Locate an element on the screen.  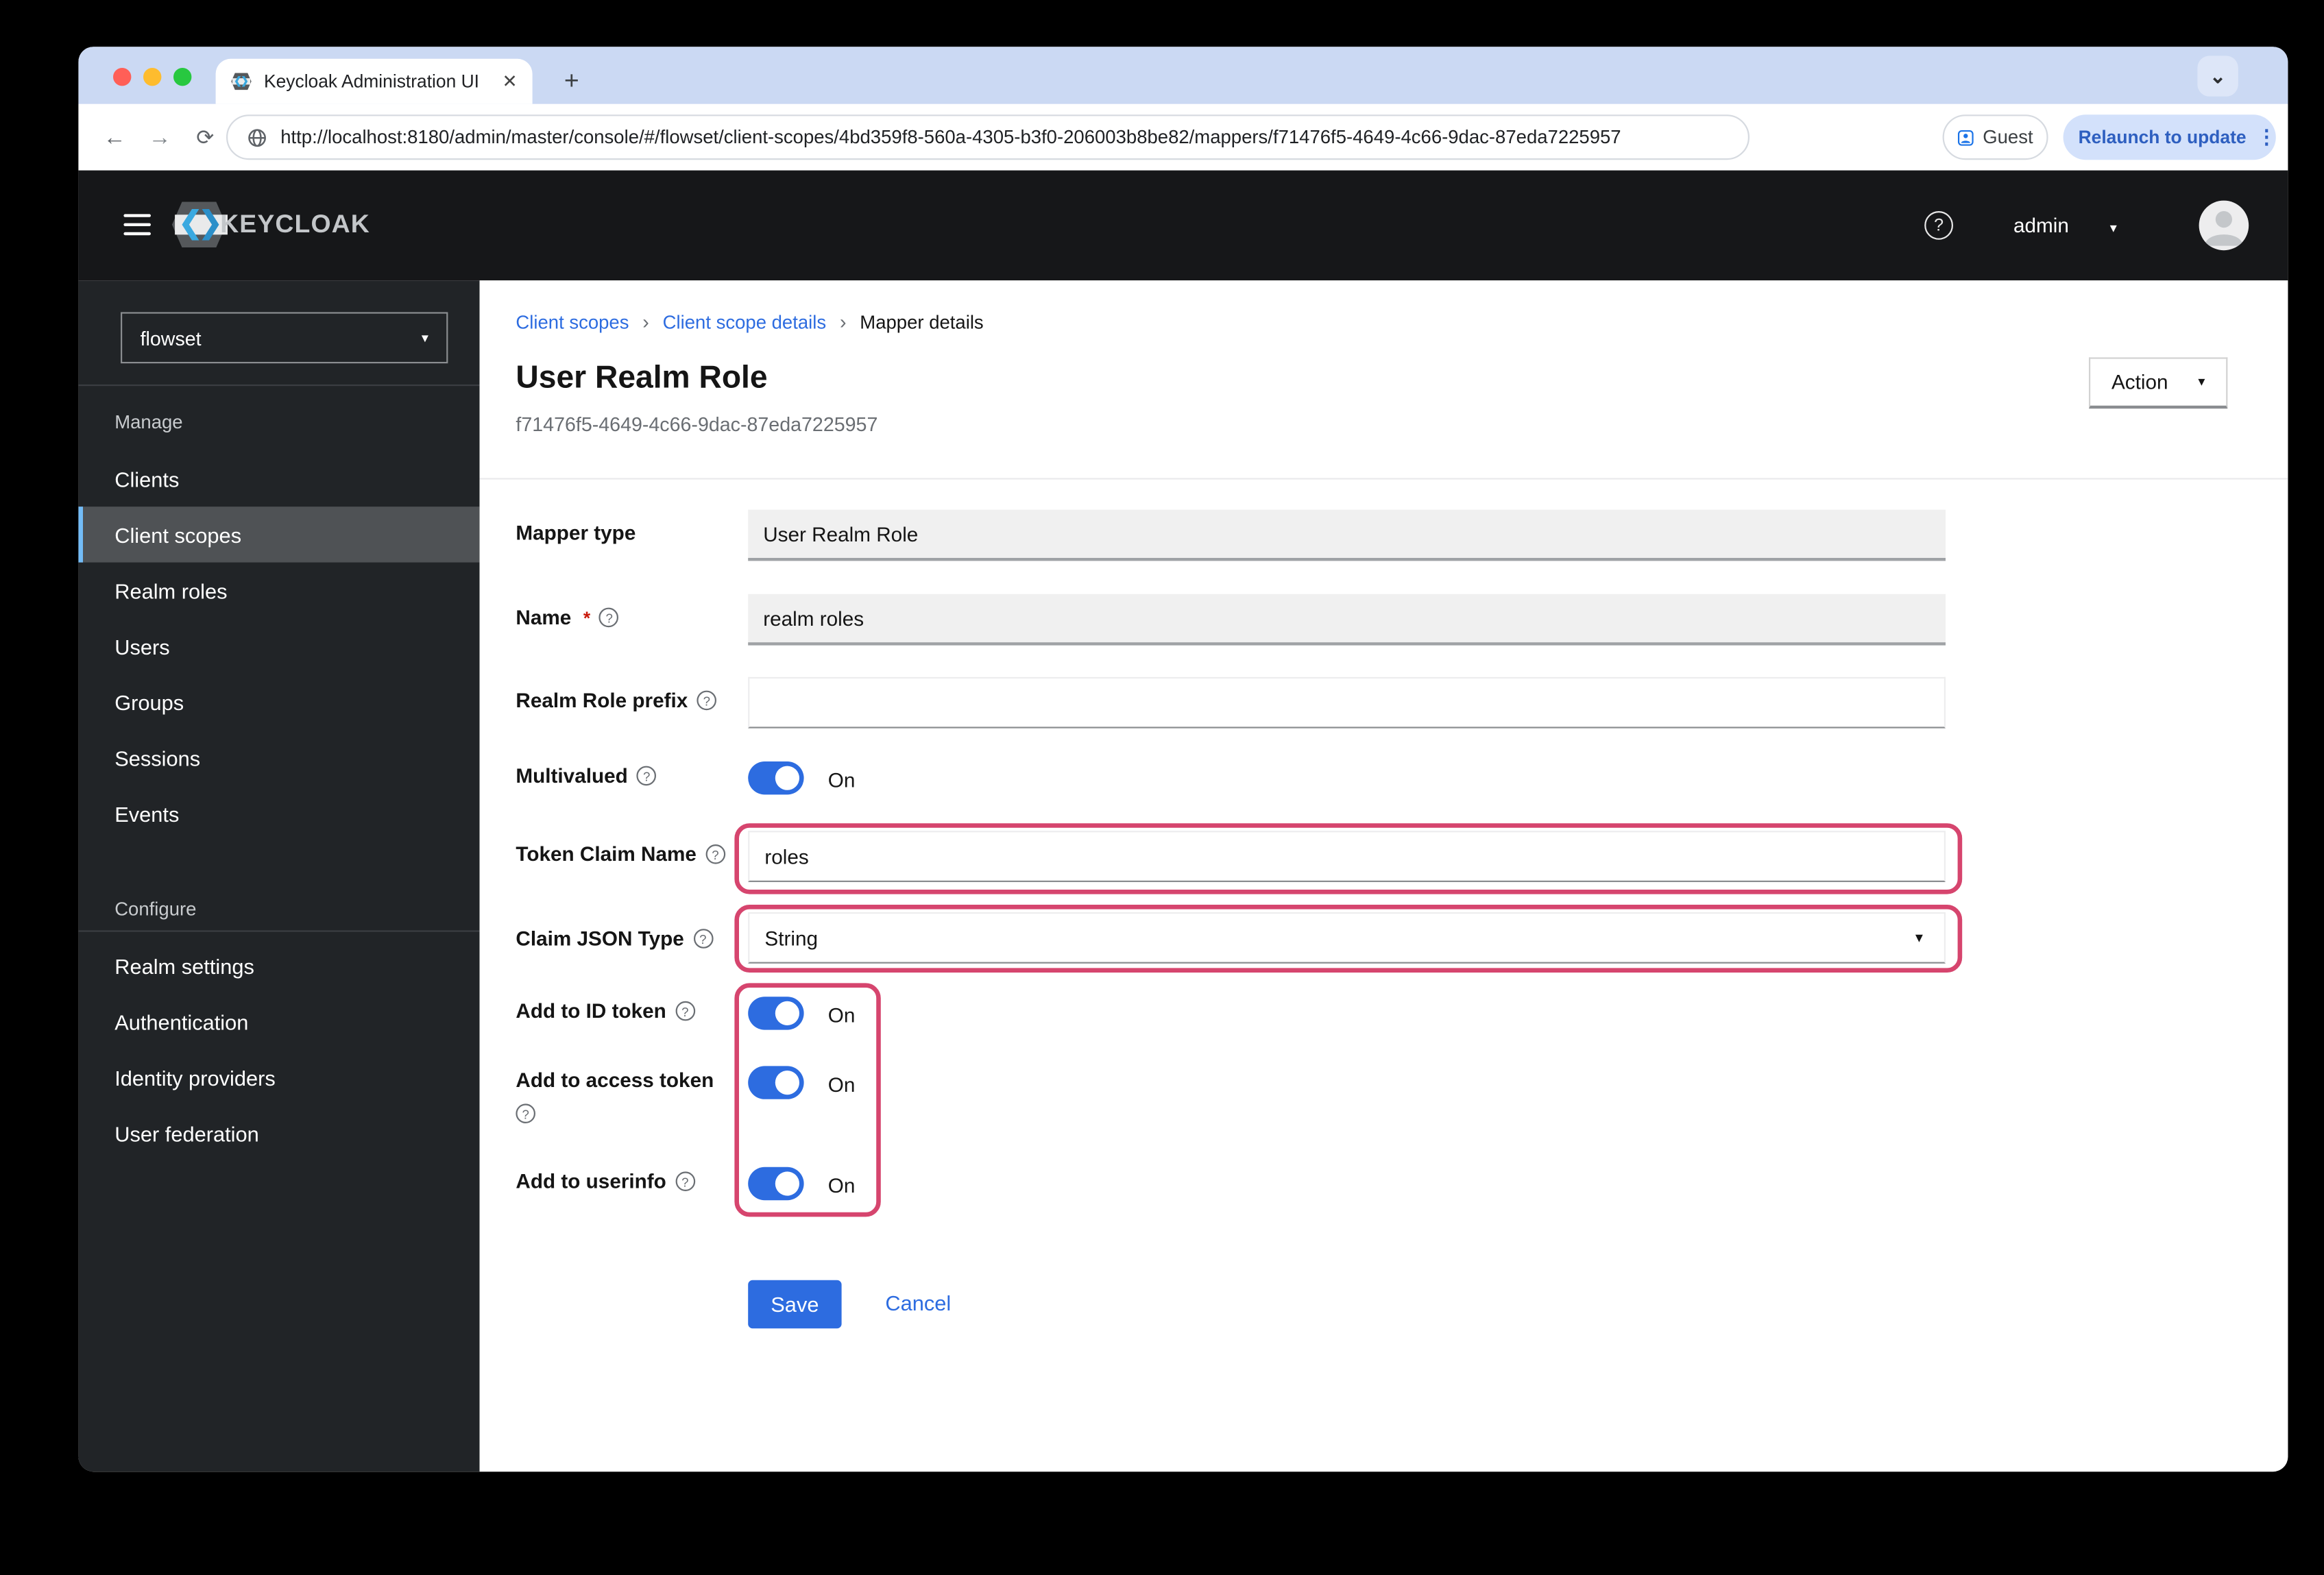
nav-group-configure: Configure is located at coordinates (155, 910).